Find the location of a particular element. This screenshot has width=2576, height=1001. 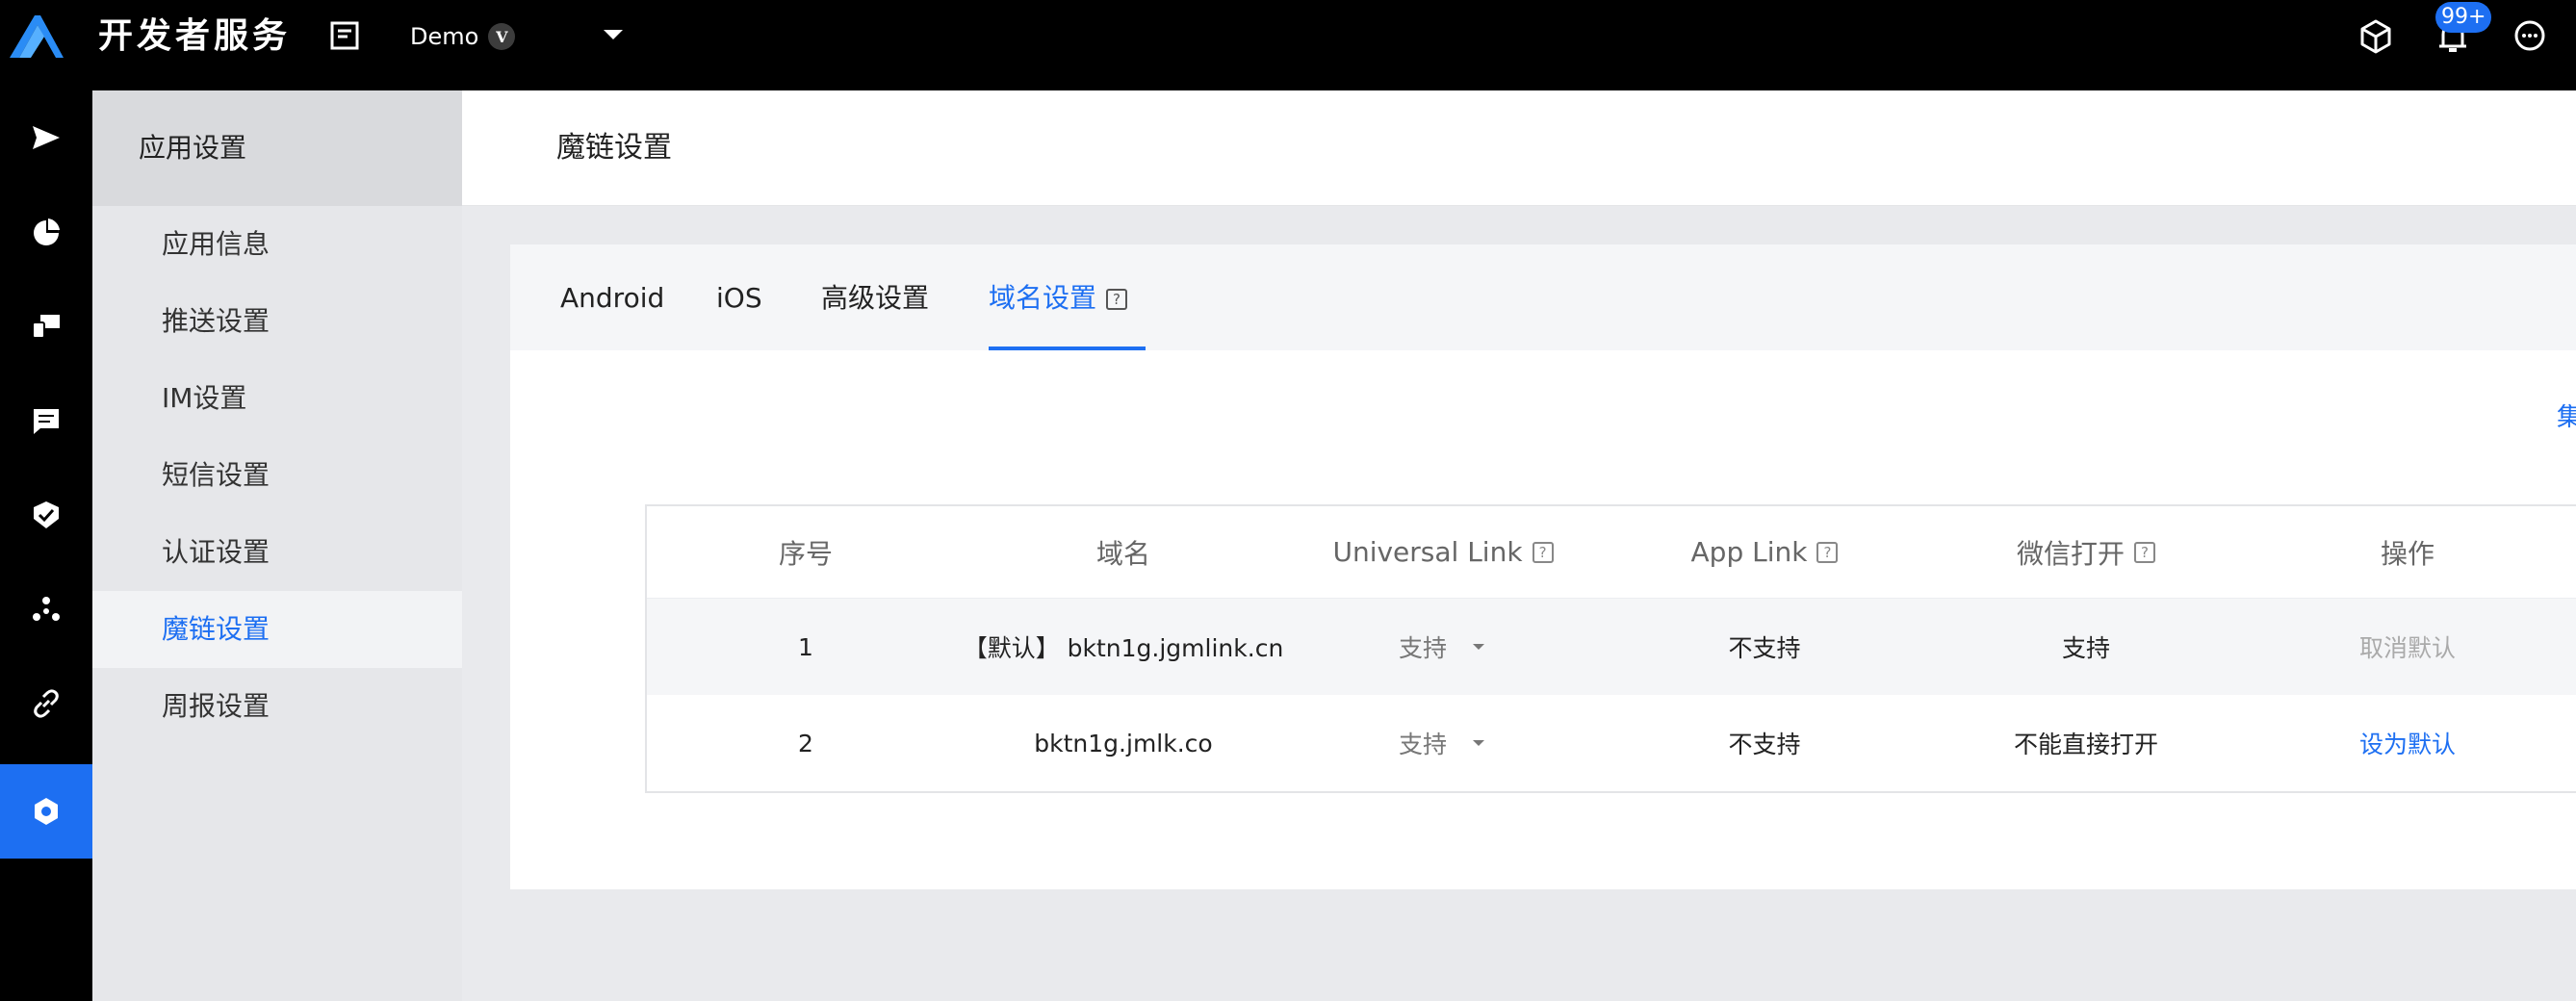

chat-icon is located at coordinates (2530, 36).